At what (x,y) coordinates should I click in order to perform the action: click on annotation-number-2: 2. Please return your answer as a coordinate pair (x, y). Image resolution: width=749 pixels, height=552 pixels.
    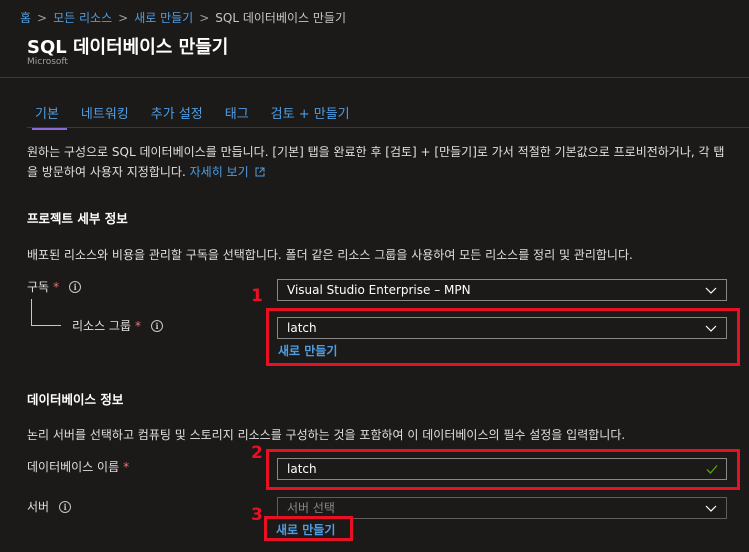
    Looking at the image, I should click on (257, 453).